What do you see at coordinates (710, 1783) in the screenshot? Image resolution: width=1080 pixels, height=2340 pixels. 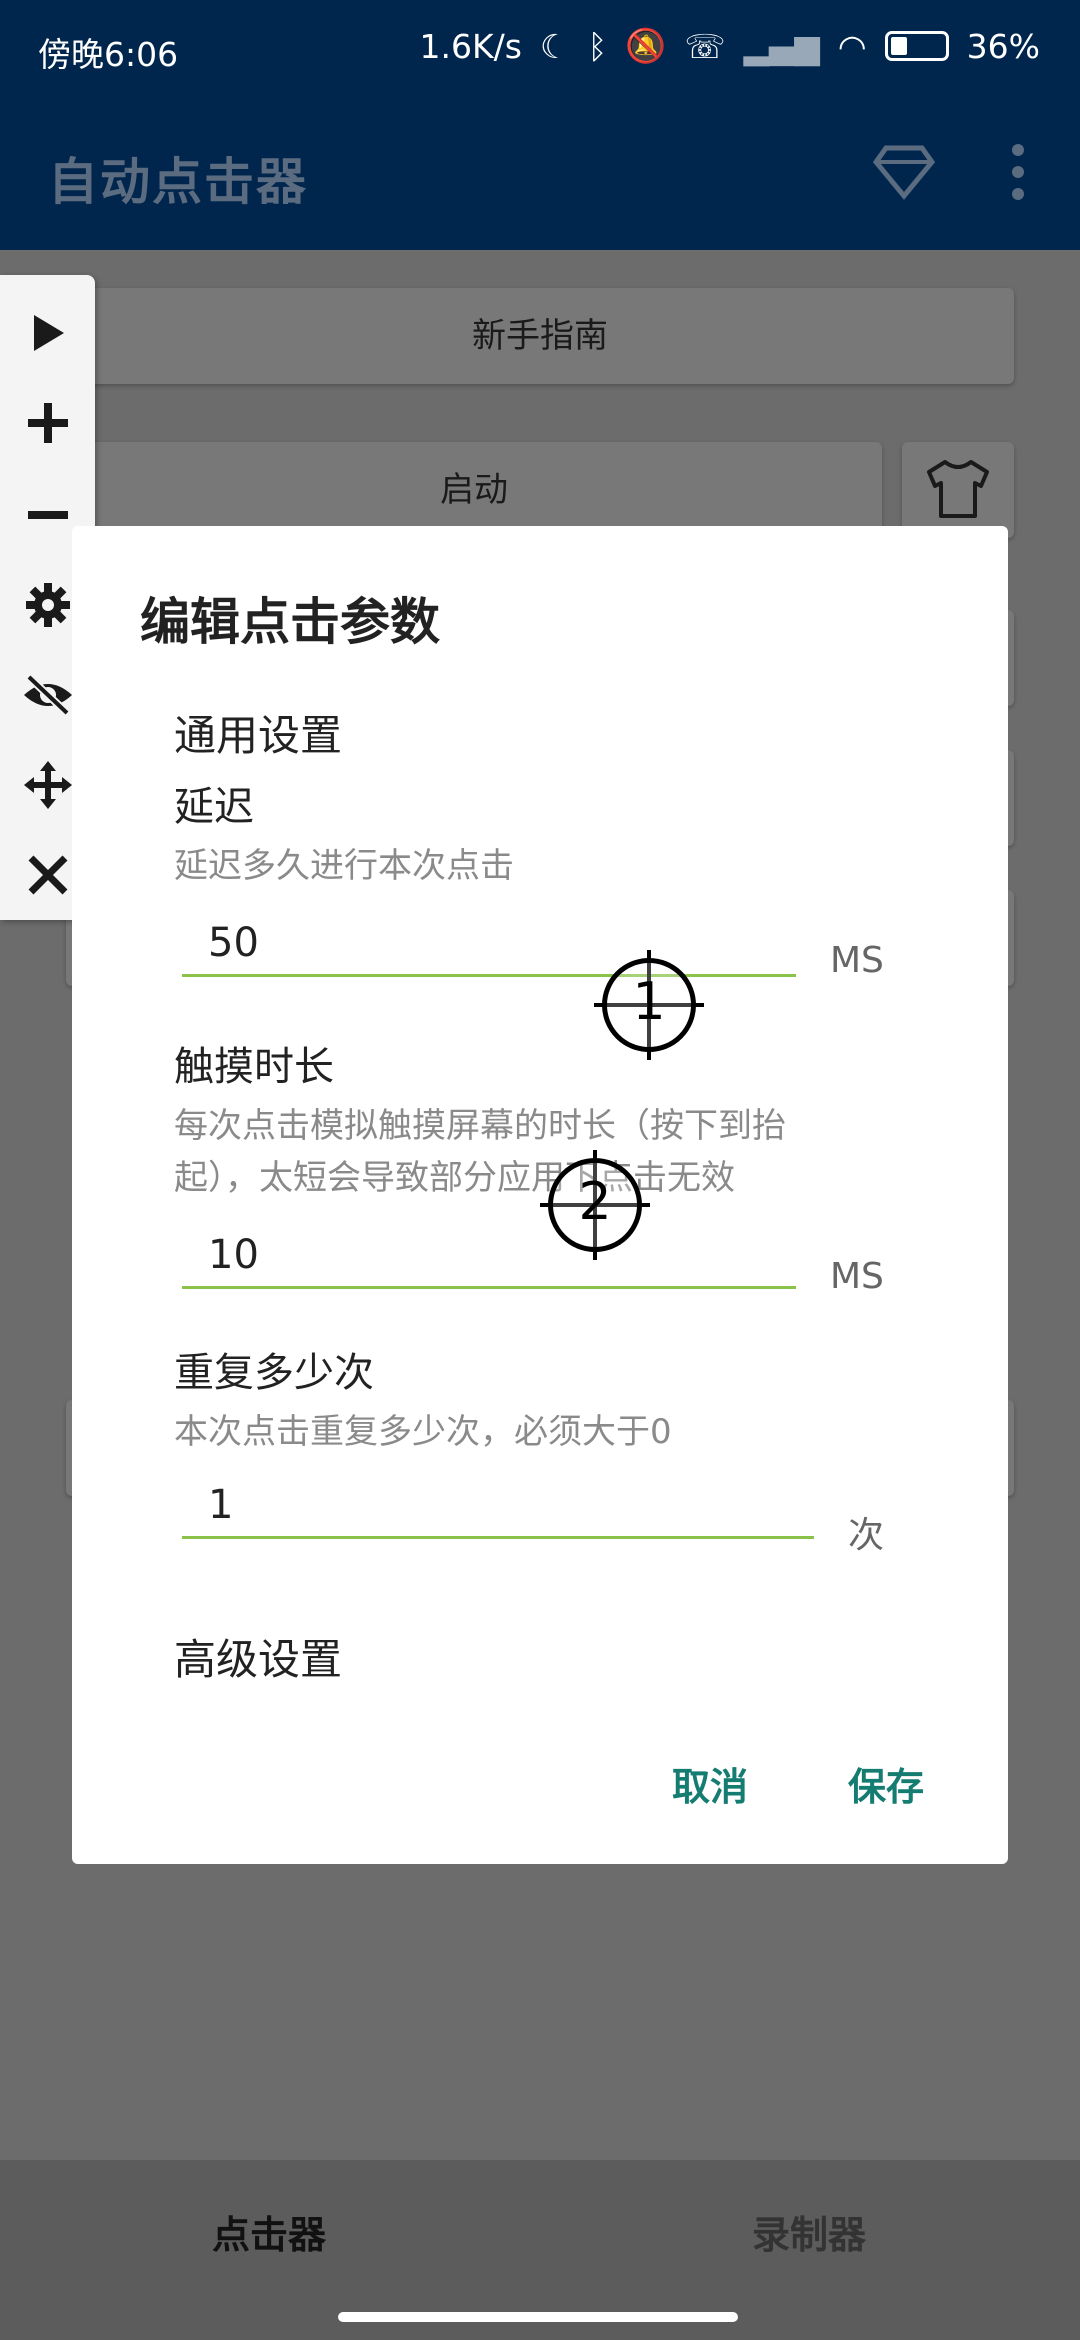 I see `cancel-button: 取消` at bounding box center [710, 1783].